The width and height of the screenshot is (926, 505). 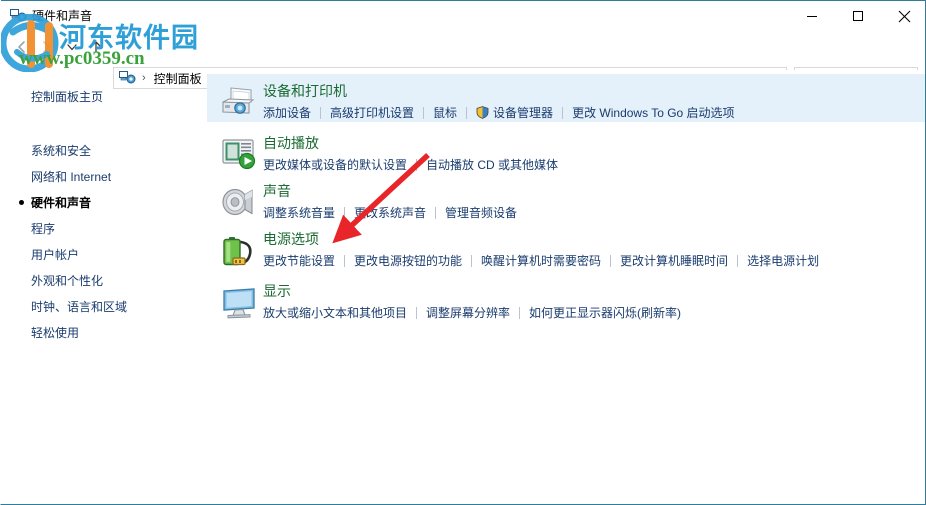 I want to click on category-title-4: 显示, so click(x=277, y=291).